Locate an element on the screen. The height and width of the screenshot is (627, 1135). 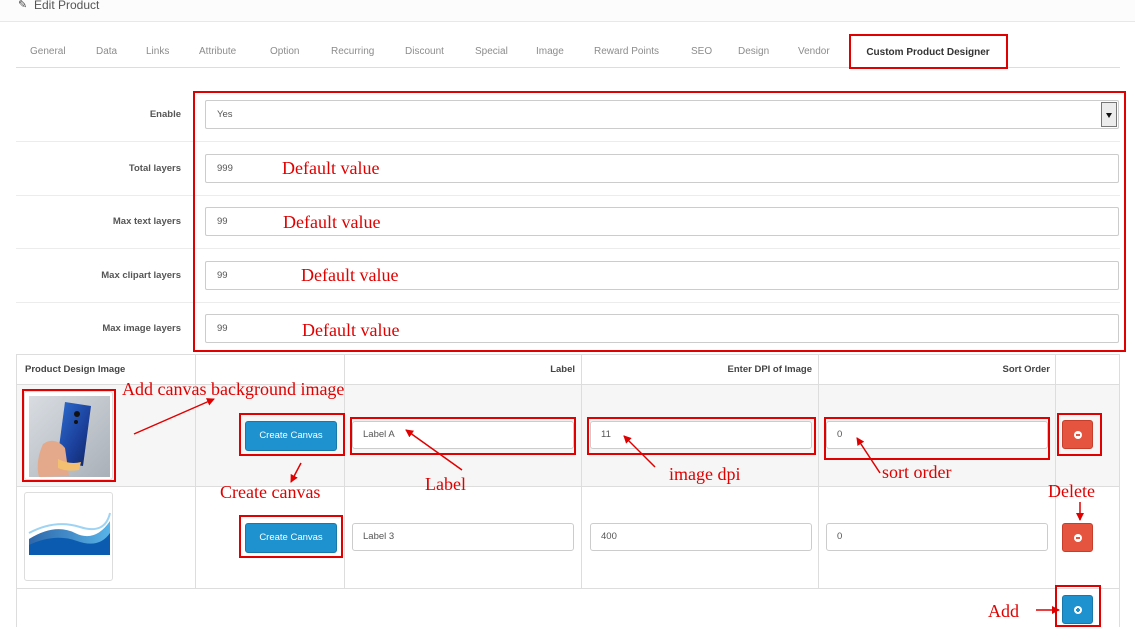
header-dpi: Enter DPI of Image is located at coordinates (769, 369).